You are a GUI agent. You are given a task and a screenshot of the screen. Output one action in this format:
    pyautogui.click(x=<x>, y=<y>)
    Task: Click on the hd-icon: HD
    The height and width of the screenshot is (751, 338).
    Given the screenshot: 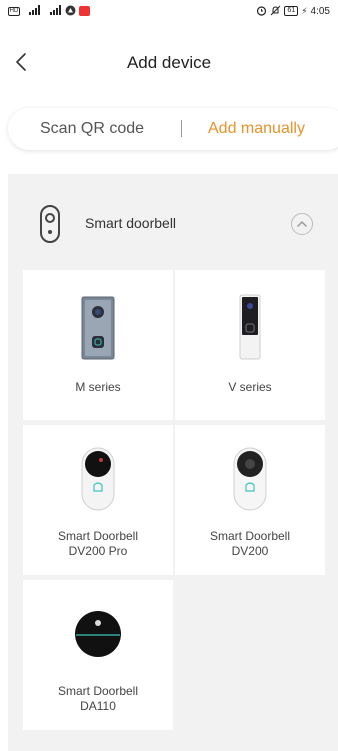 What is the action you would take?
    pyautogui.click(x=14, y=11)
    